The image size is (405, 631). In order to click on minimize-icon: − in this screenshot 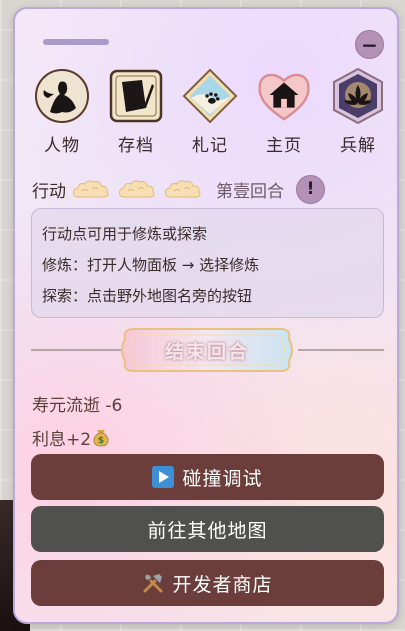, I will do `click(369, 44)`.